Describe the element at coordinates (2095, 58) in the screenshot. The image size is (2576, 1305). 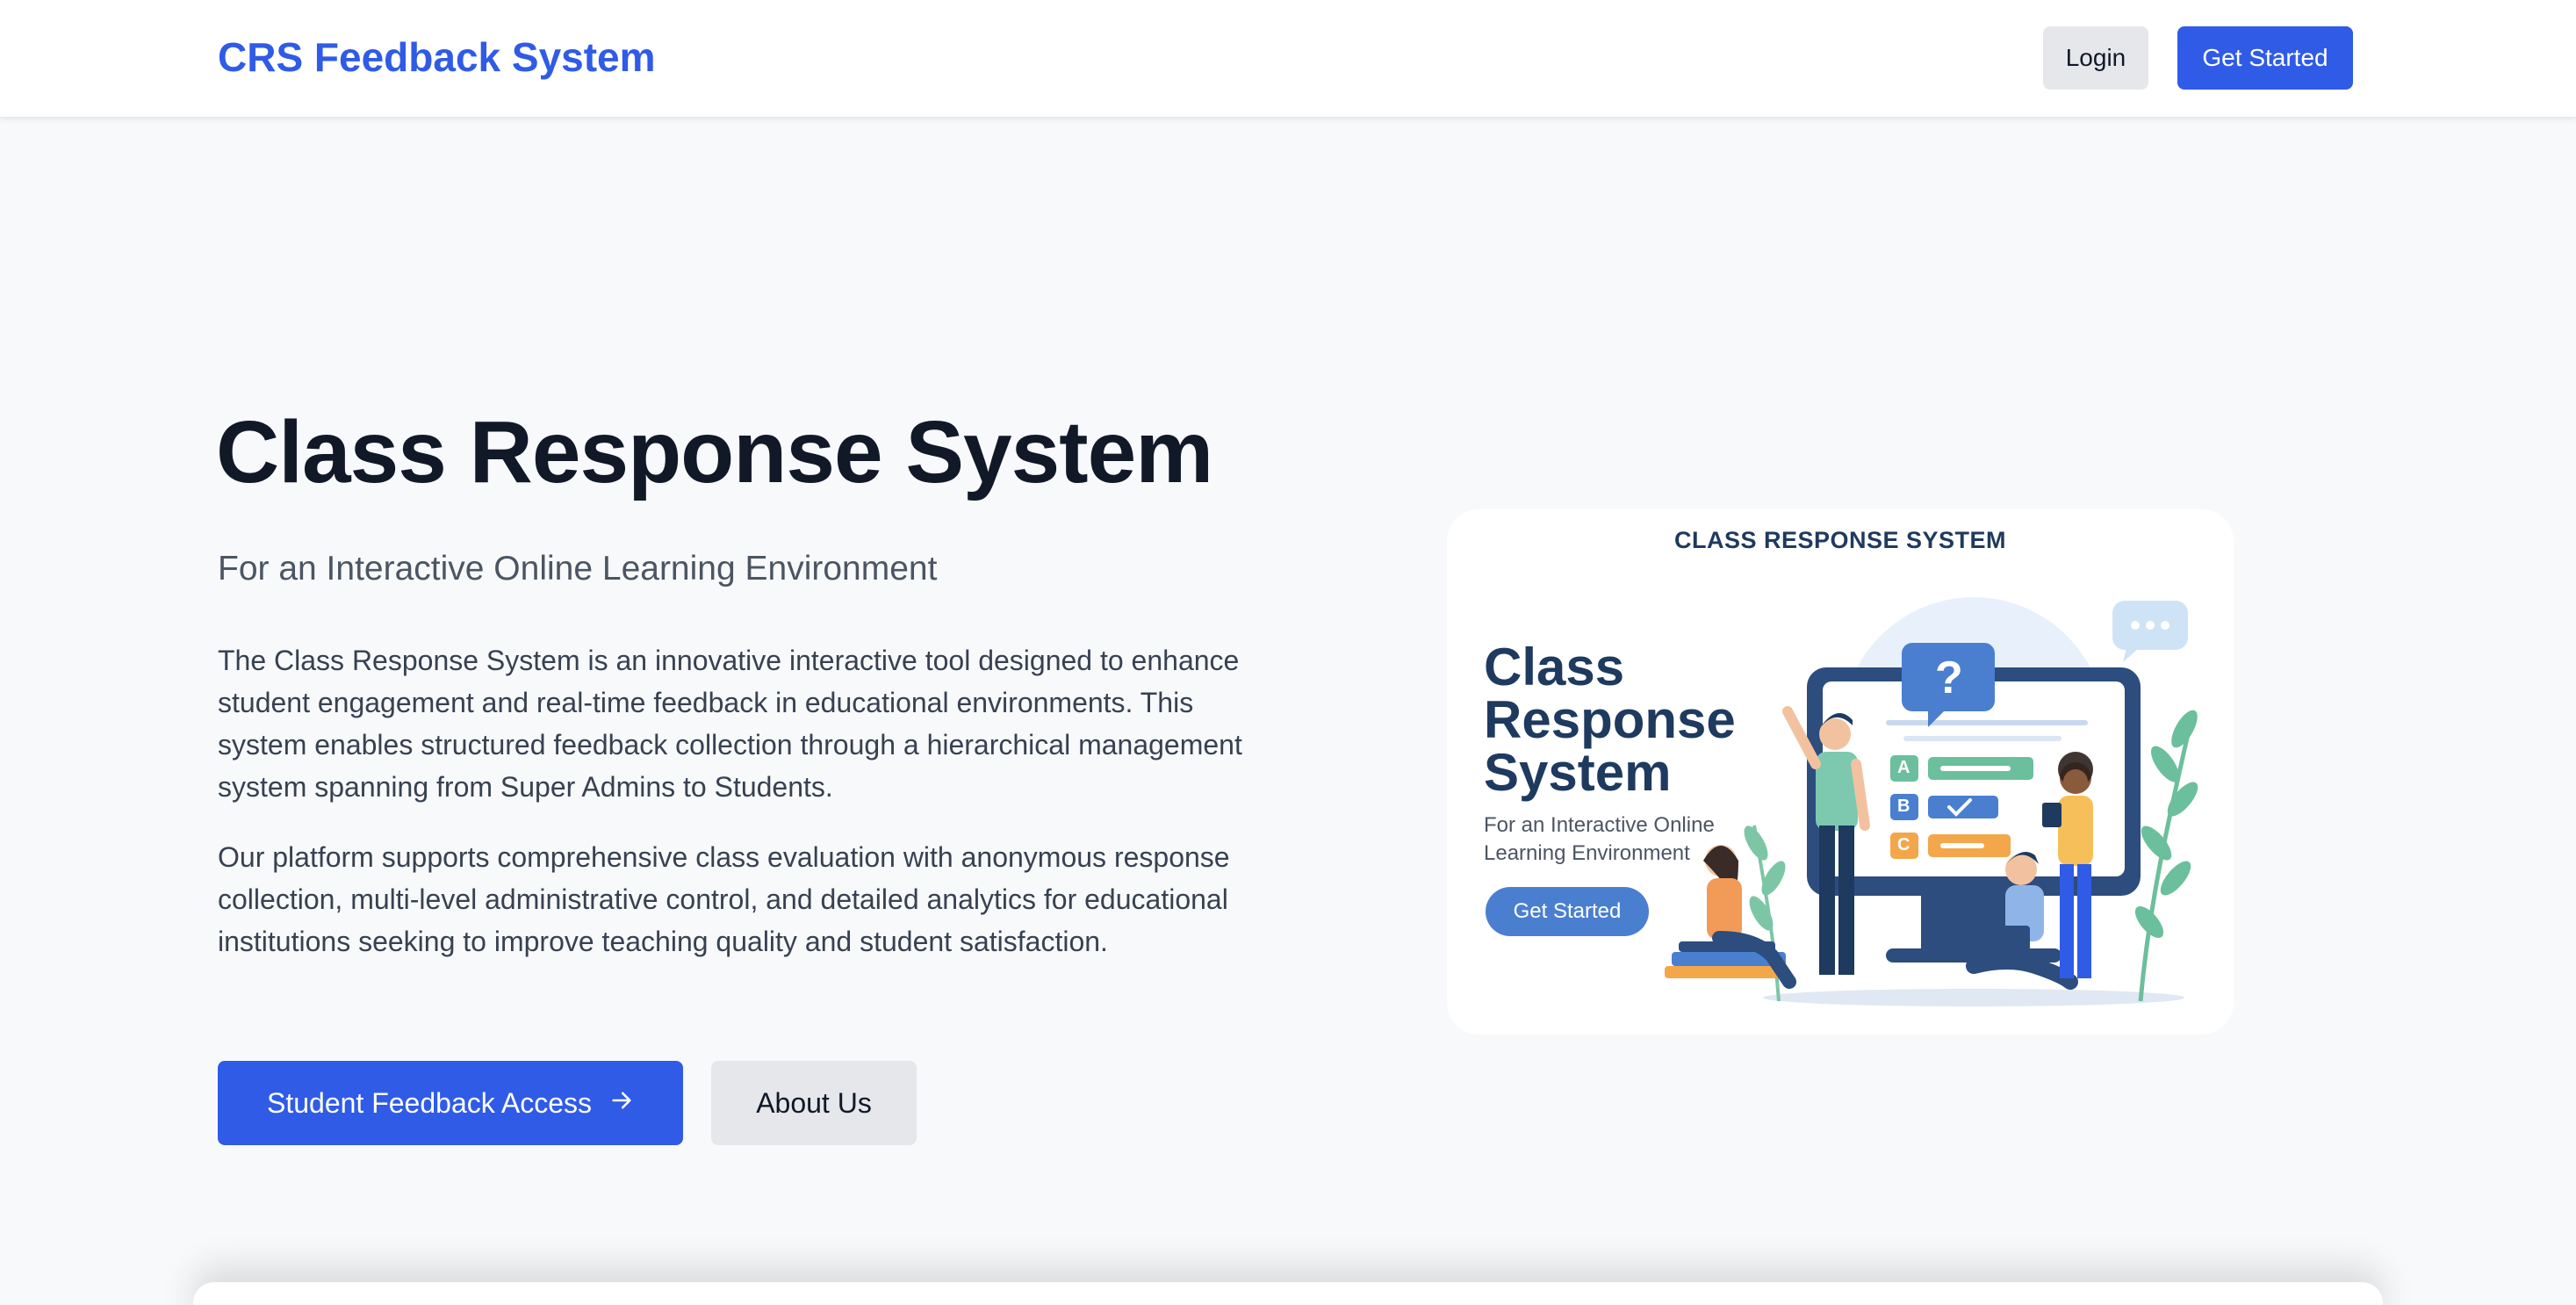
I see `login-button: Login` at that location.